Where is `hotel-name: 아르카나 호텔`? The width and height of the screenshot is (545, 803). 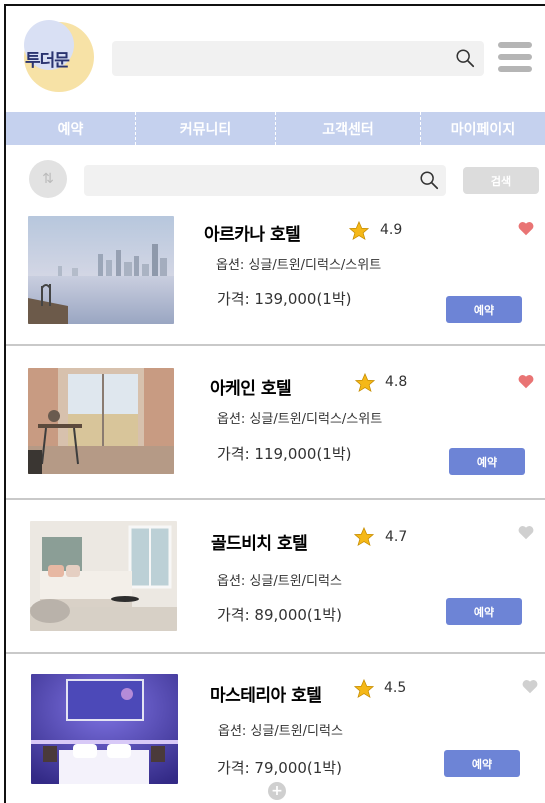 hotel-name: 아르카나 호텔 is located at coordinates (252, 232).